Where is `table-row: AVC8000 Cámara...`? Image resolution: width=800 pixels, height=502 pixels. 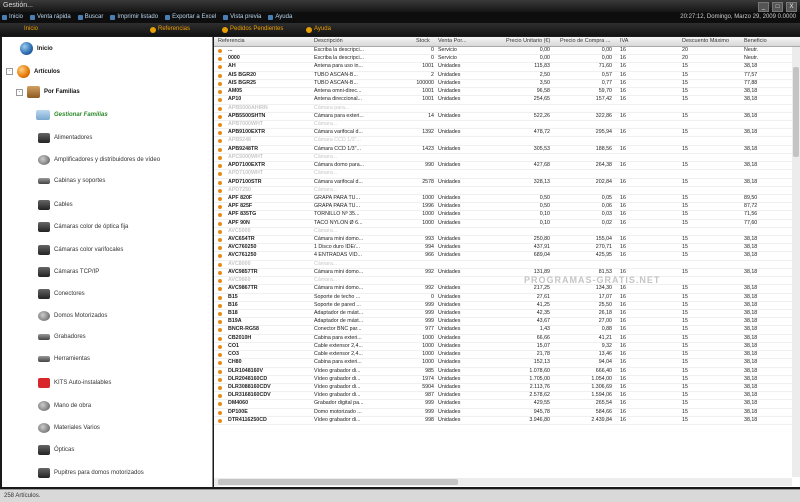
table-row: AVC8000 Cámara... is located at coordinates (507, 265).